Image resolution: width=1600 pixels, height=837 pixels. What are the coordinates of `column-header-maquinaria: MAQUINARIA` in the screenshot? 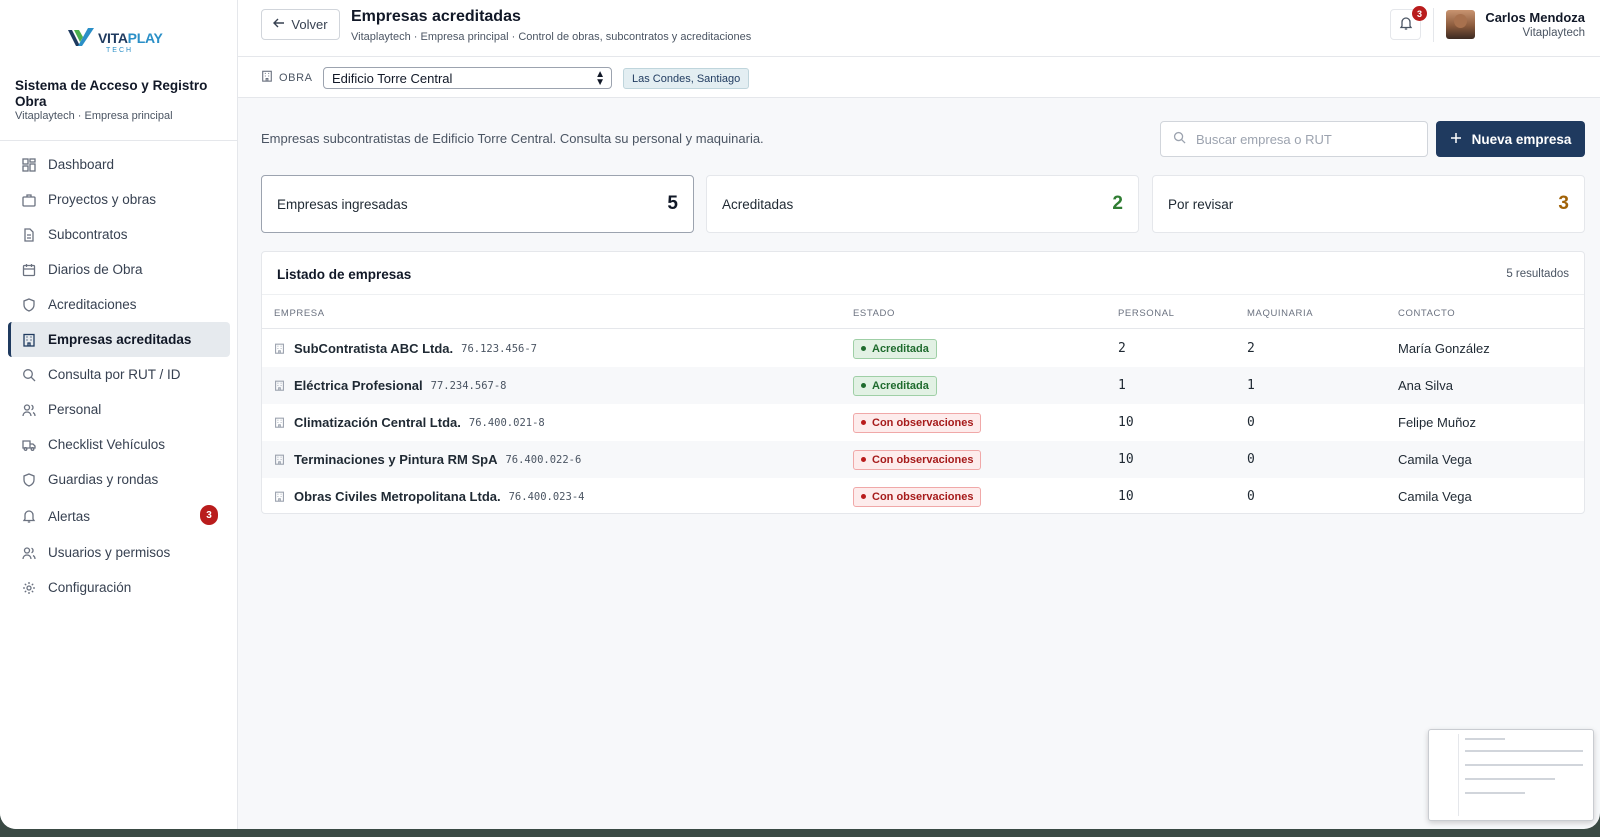 It's located at (1280, 313).